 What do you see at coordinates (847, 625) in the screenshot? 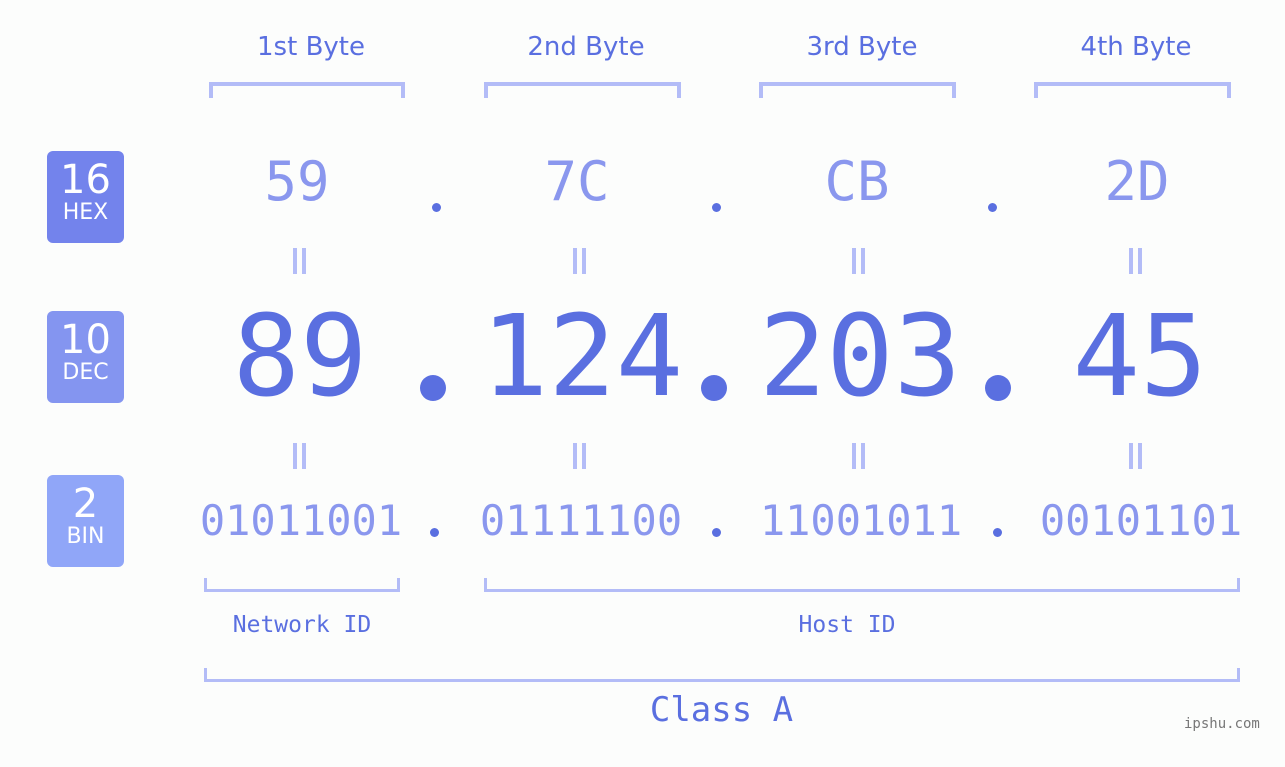
I see `host-id-label: Host ID` at bounding box center [847, 625].